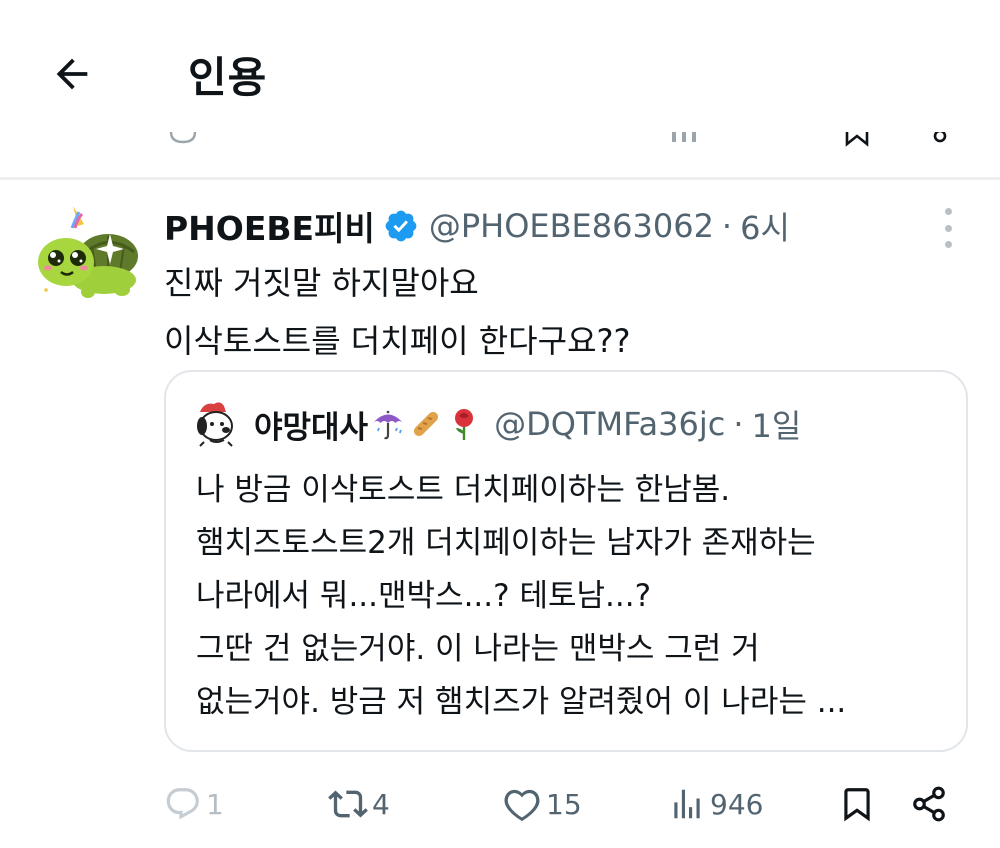 Image resolution: width=1000 pixels, height=848 pixels. What do you see at coordinates (571, 226) in the screenshot?
I see `author-handle: @PHOEBE863062` at bounding box center [571, 226].